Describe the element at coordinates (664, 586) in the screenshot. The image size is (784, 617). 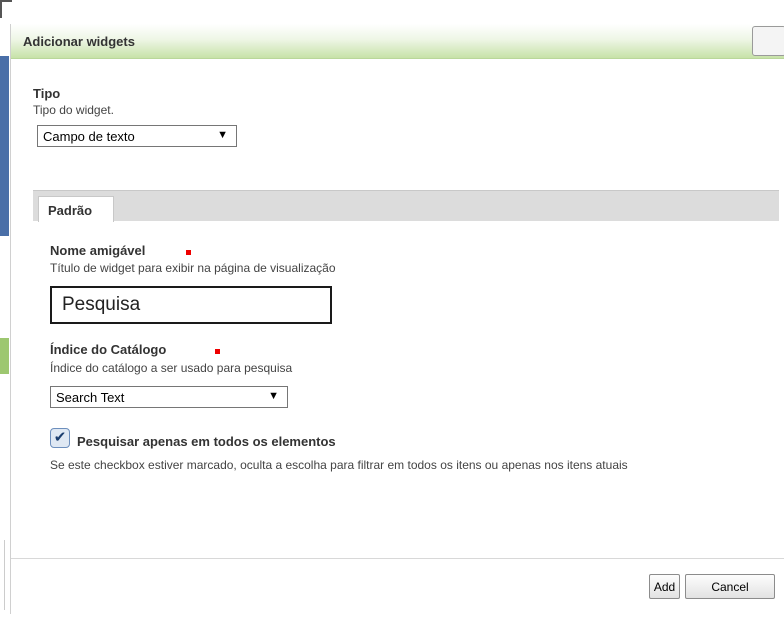
I see `add-button: Add` at that location.